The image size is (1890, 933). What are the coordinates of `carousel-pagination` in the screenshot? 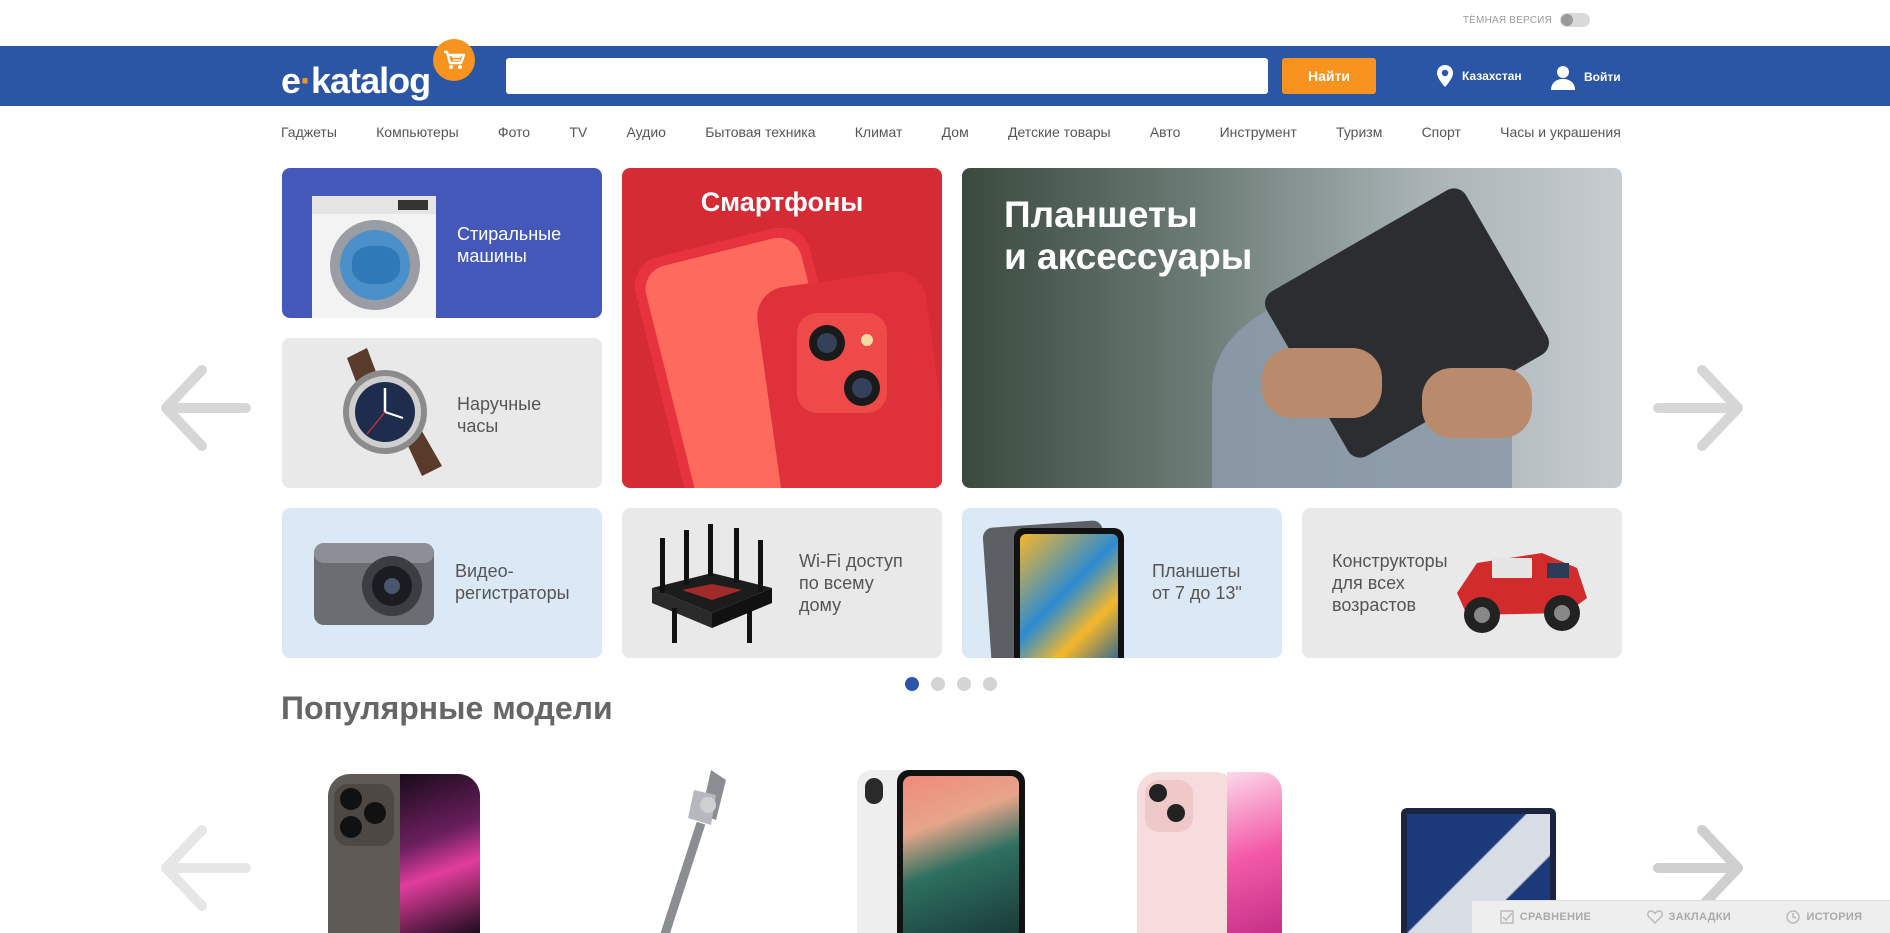 It's located at (951, 684).